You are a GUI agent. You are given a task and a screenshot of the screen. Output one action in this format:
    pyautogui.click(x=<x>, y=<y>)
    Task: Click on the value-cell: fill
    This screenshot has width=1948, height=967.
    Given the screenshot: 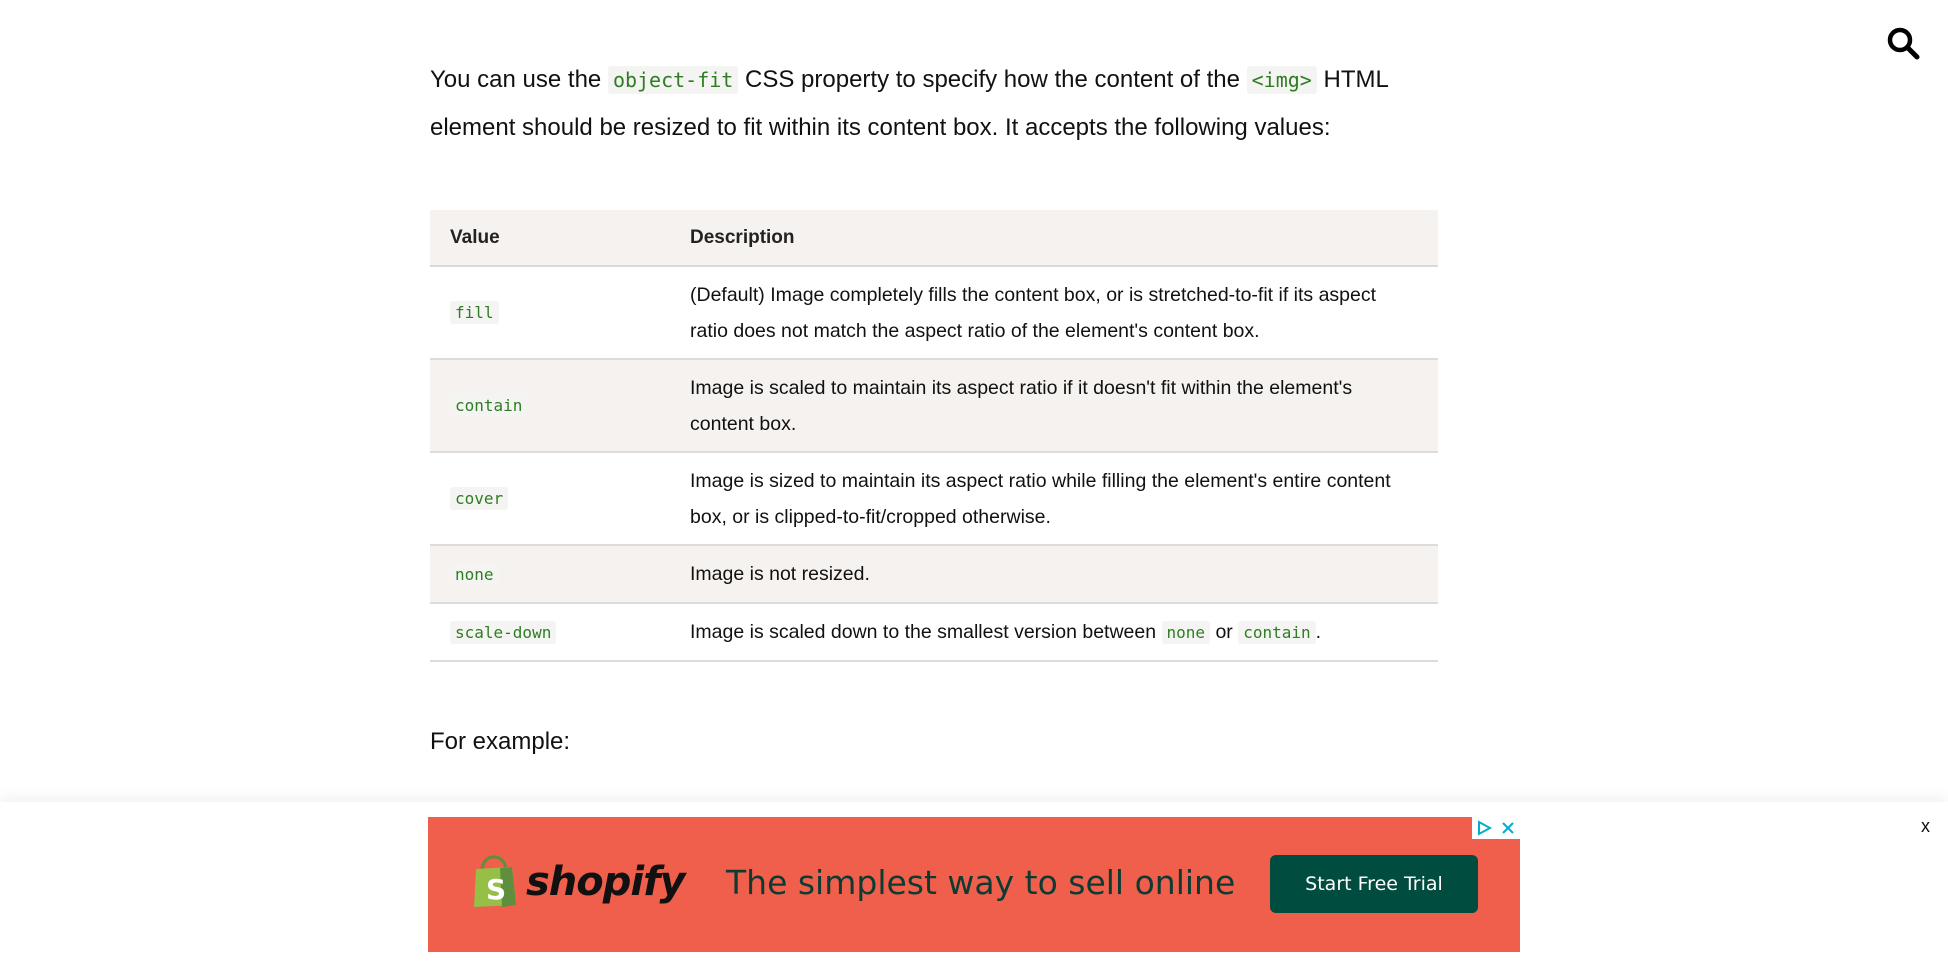 What is the action you would take?
    pyautogui.click(x=550, y=313)
    